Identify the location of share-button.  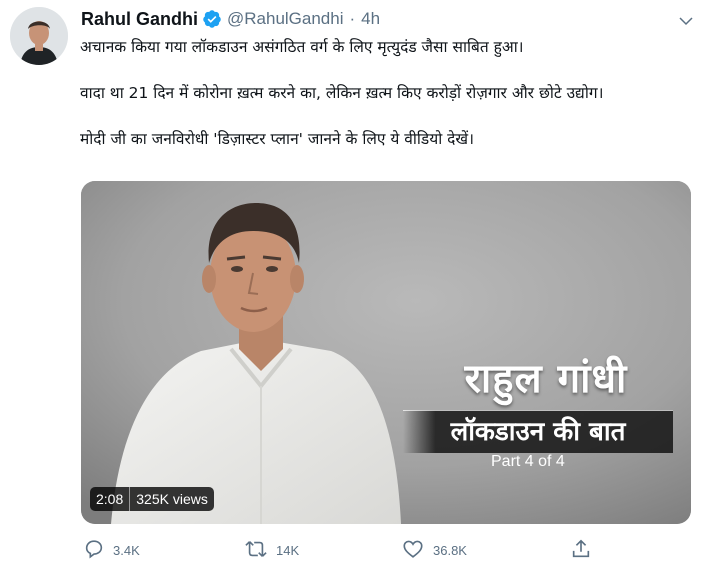
(581, 550).